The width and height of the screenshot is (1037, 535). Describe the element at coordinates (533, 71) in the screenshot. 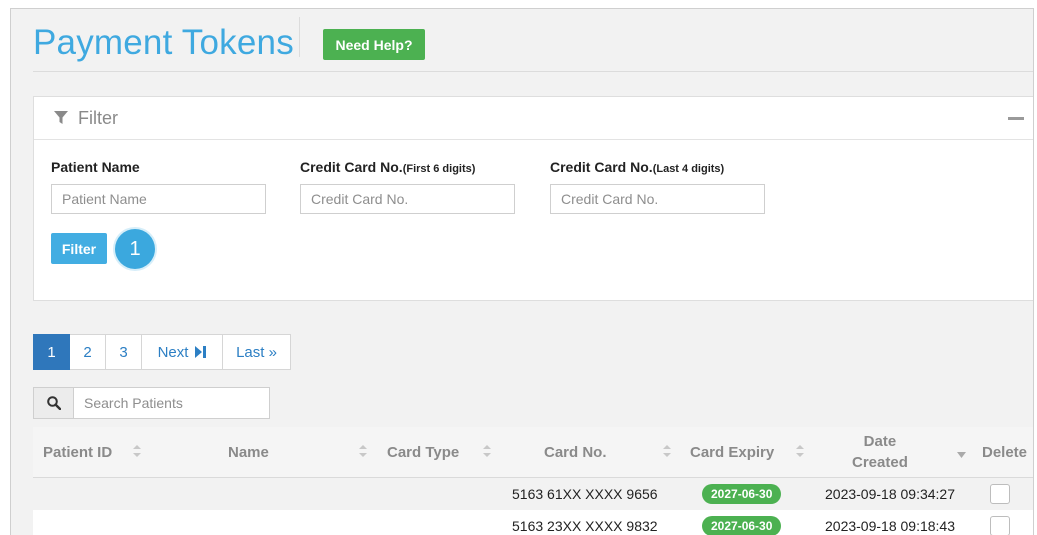

I see `header-divider` at that location.